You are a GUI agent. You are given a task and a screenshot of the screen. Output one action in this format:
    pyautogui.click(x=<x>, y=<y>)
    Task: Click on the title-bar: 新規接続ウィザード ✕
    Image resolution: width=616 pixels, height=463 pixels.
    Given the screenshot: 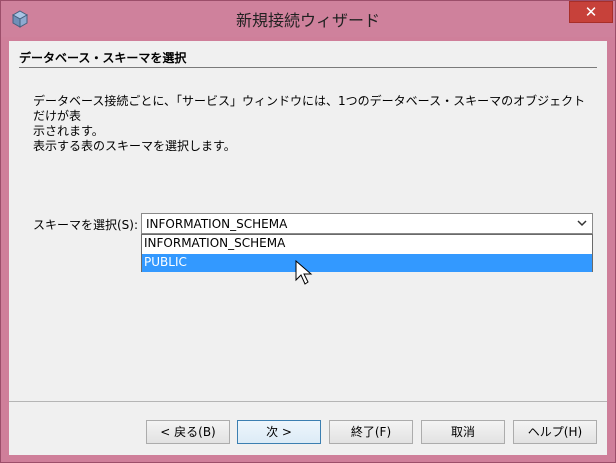 What is the action you would take?
    pyautogui.click(x=308, y=19)
    